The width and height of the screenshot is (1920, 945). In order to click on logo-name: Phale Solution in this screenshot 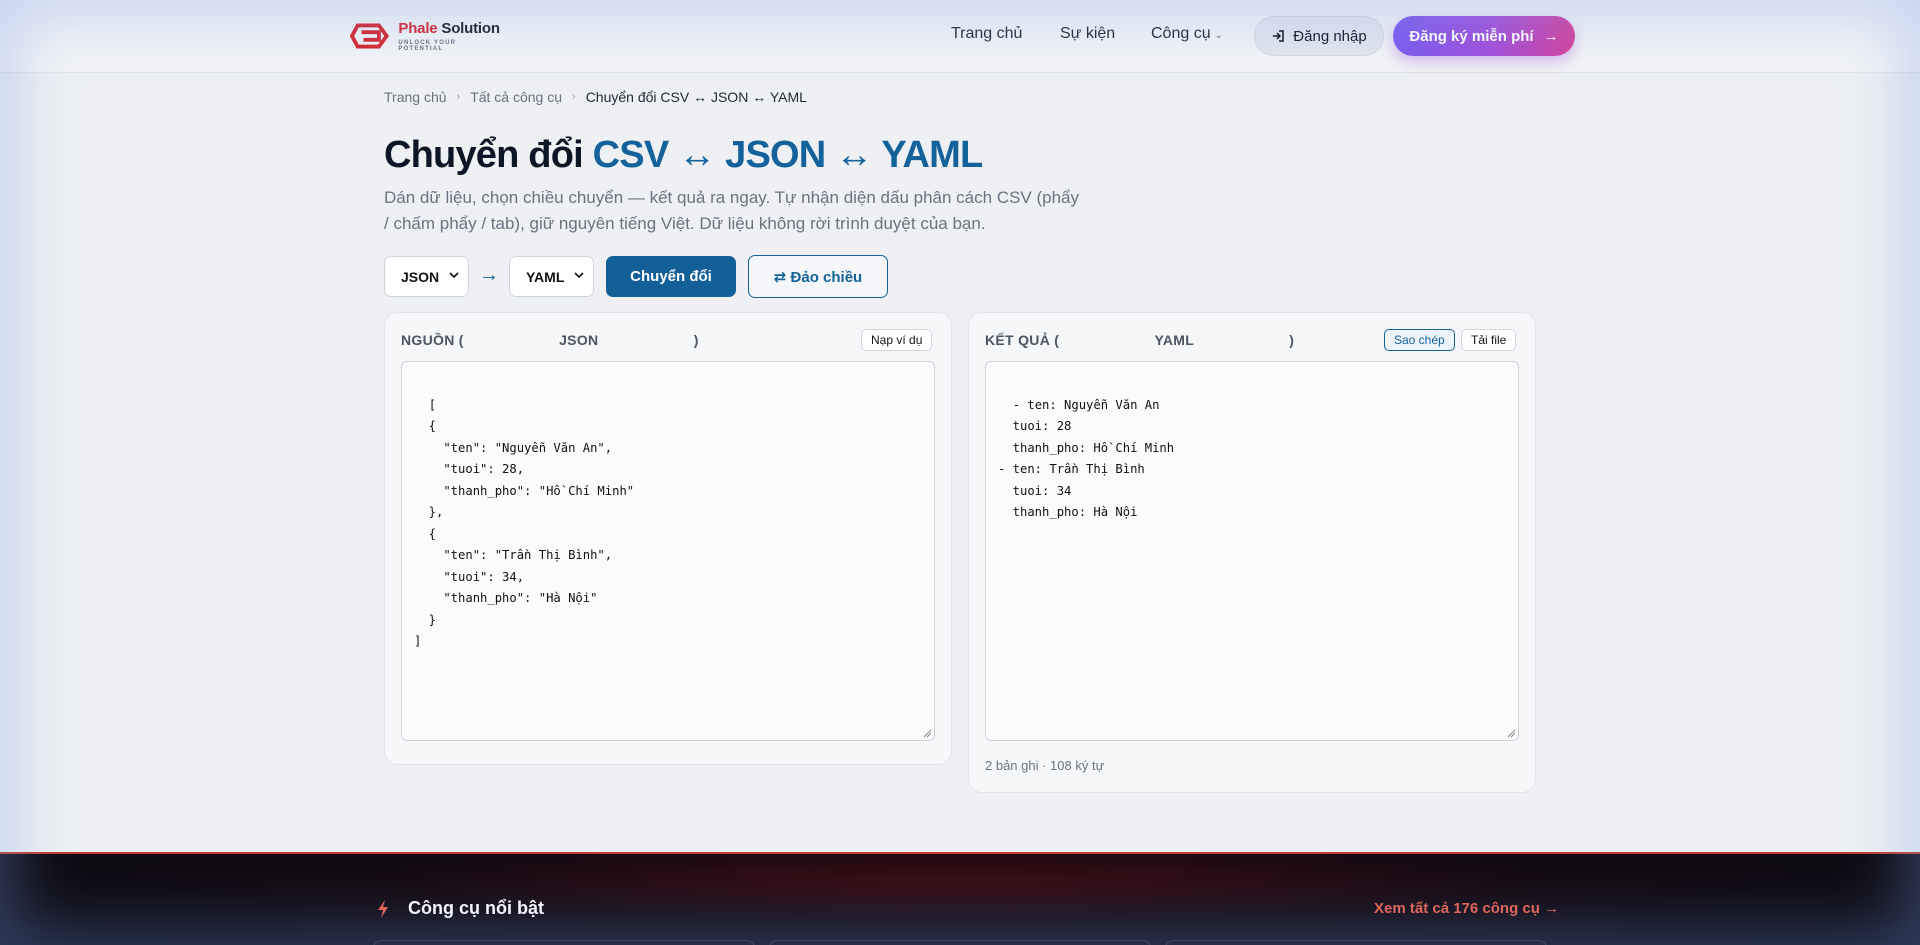, I will do `click(449, 28)`.